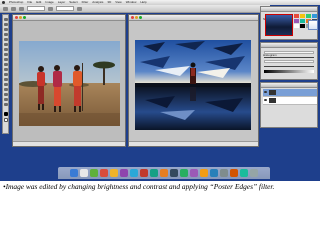 This screenshot has width=320, height=240. I want to click on lasso-tool-icon, so click(5, 29).